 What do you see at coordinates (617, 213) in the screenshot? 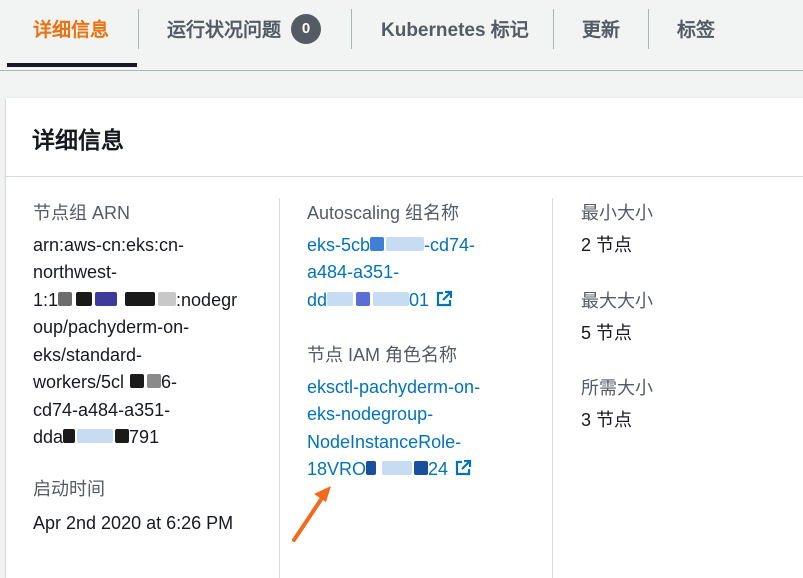
I see `min-size-label: 最小大小` at bounding box center [617, 213].